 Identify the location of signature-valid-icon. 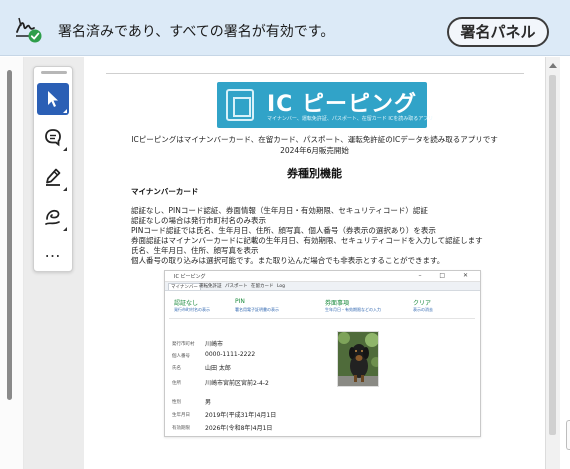
(29, 30).